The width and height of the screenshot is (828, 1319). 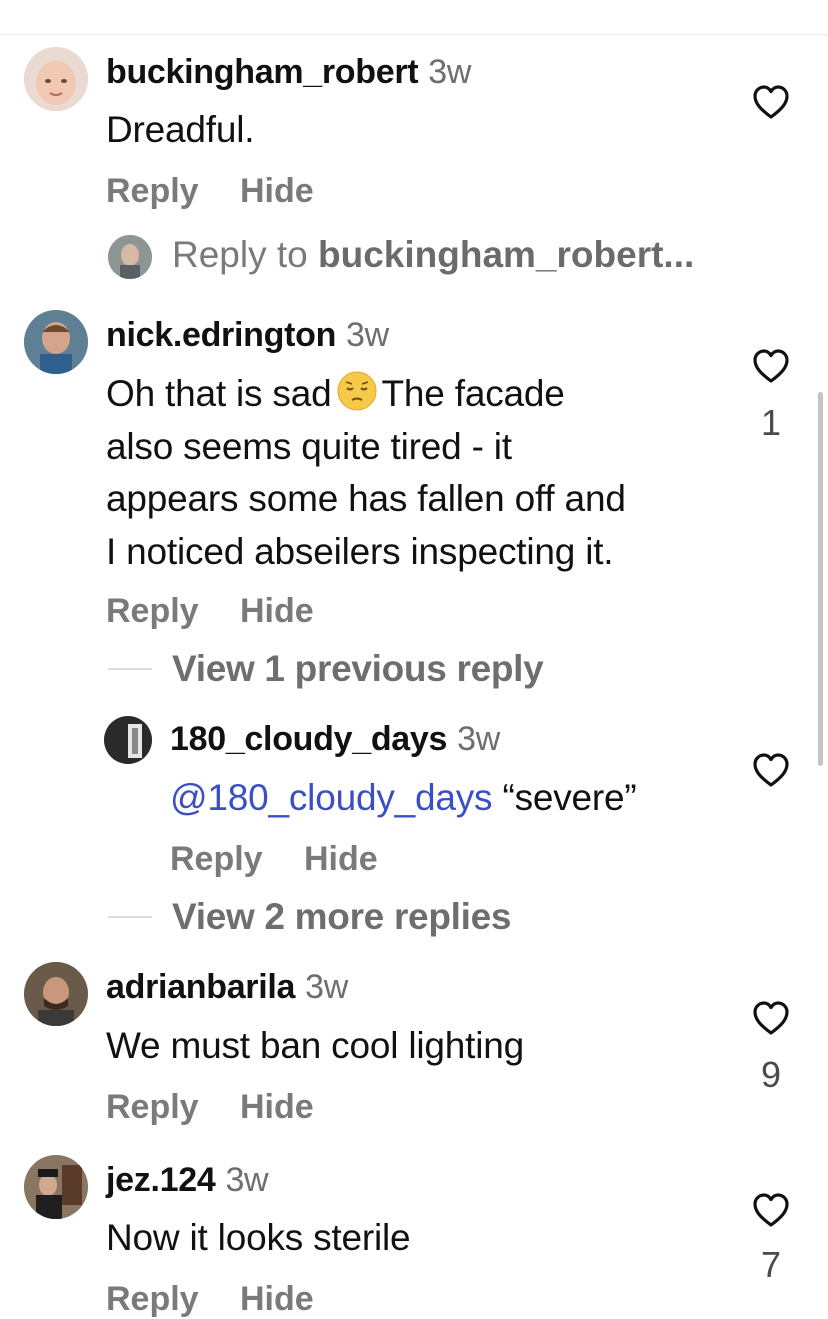 What do you see at coordinates (288, 72) in the screenshot?
I see `username: buckingham_robert 3w` at bounding box center [288, 72].